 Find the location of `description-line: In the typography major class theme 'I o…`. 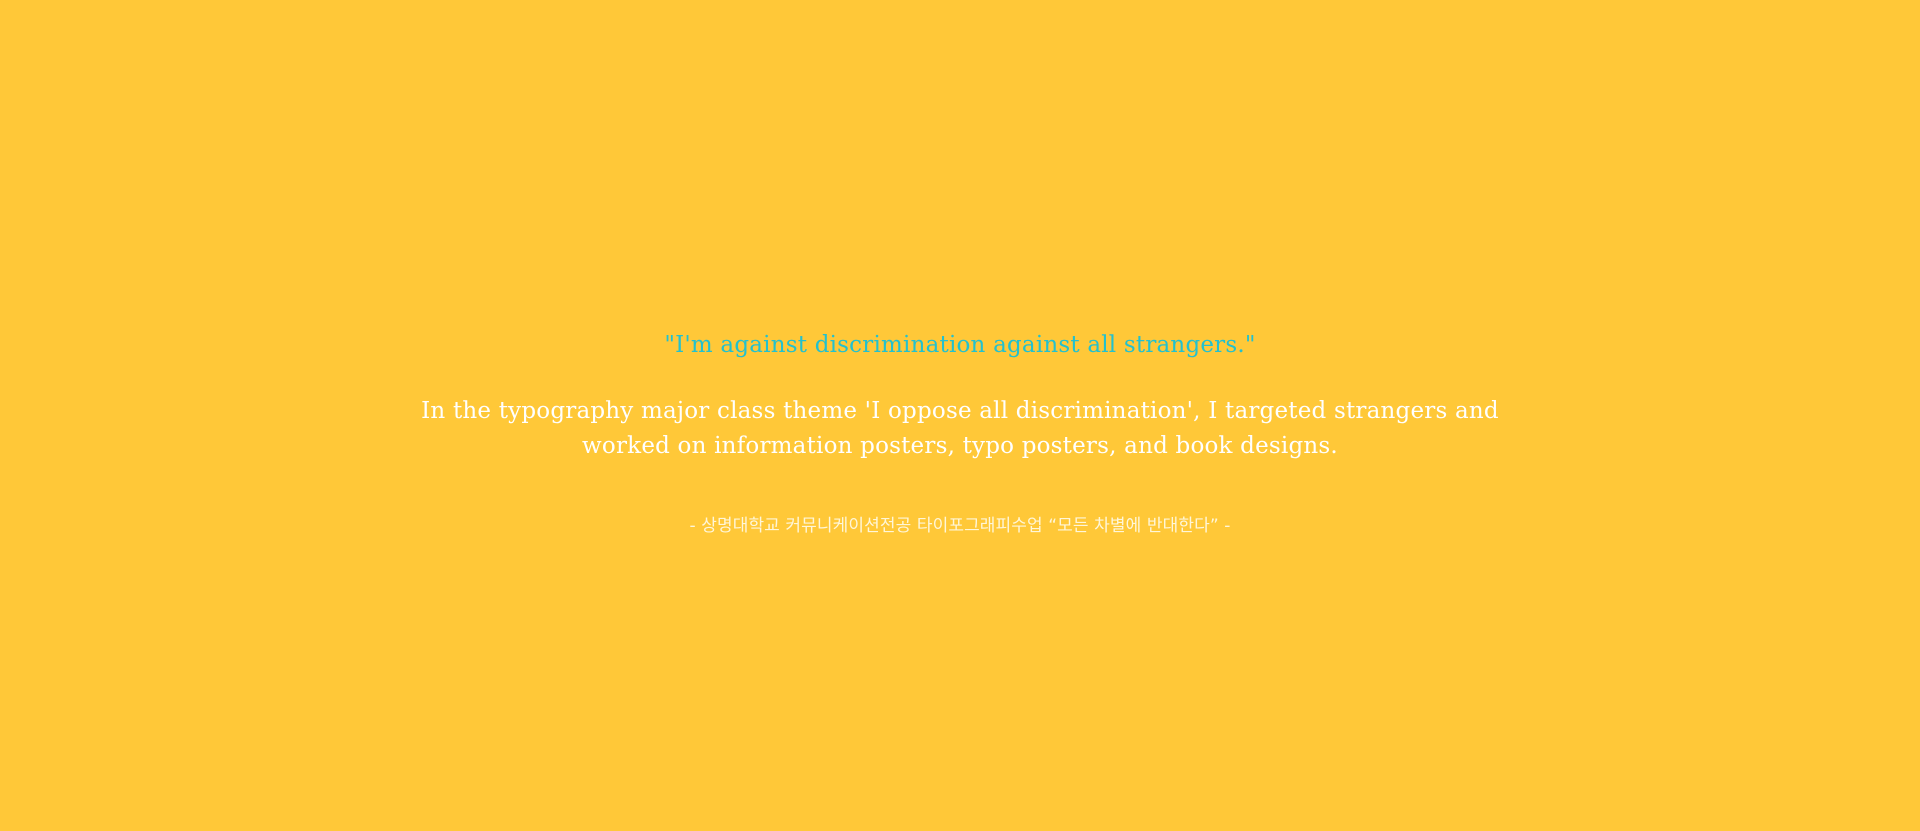

description-line: In the typography major class theme 'I o… is located at coordinates (960, 411).